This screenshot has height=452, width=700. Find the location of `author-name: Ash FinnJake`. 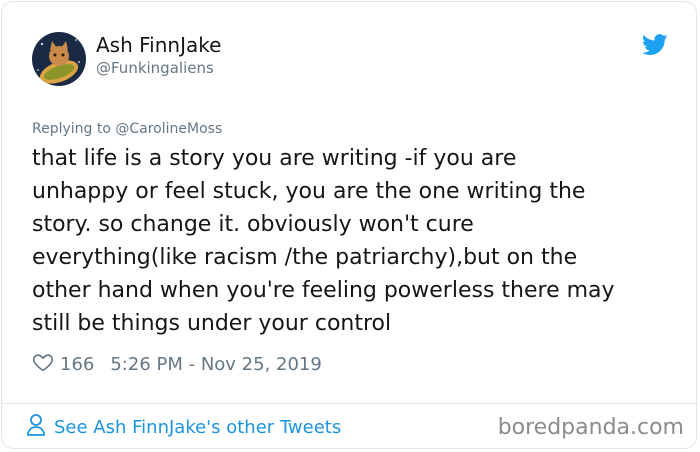

author-name: Ash FinnJake is located at coordinates (158, 45).